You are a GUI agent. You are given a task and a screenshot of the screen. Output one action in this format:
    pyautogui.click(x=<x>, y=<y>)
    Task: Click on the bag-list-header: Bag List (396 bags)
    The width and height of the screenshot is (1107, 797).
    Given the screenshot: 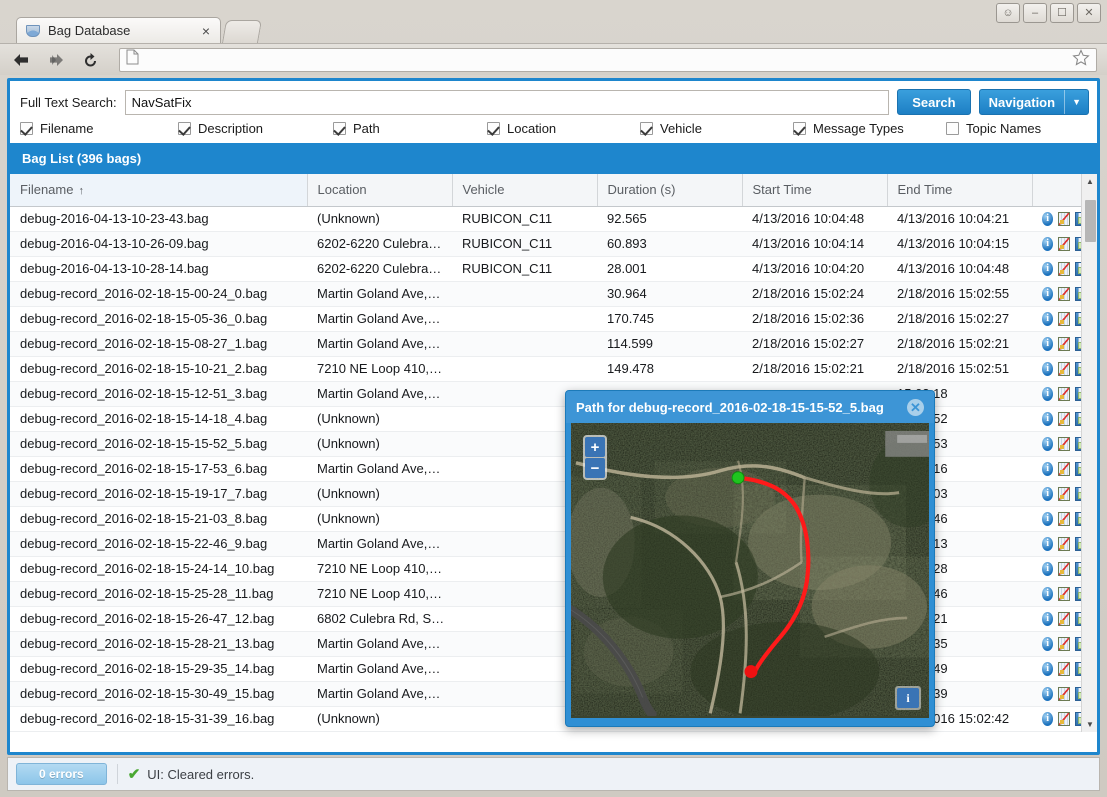 What is the action you would take?
    pyautogui.click(x=553, y=158)
    